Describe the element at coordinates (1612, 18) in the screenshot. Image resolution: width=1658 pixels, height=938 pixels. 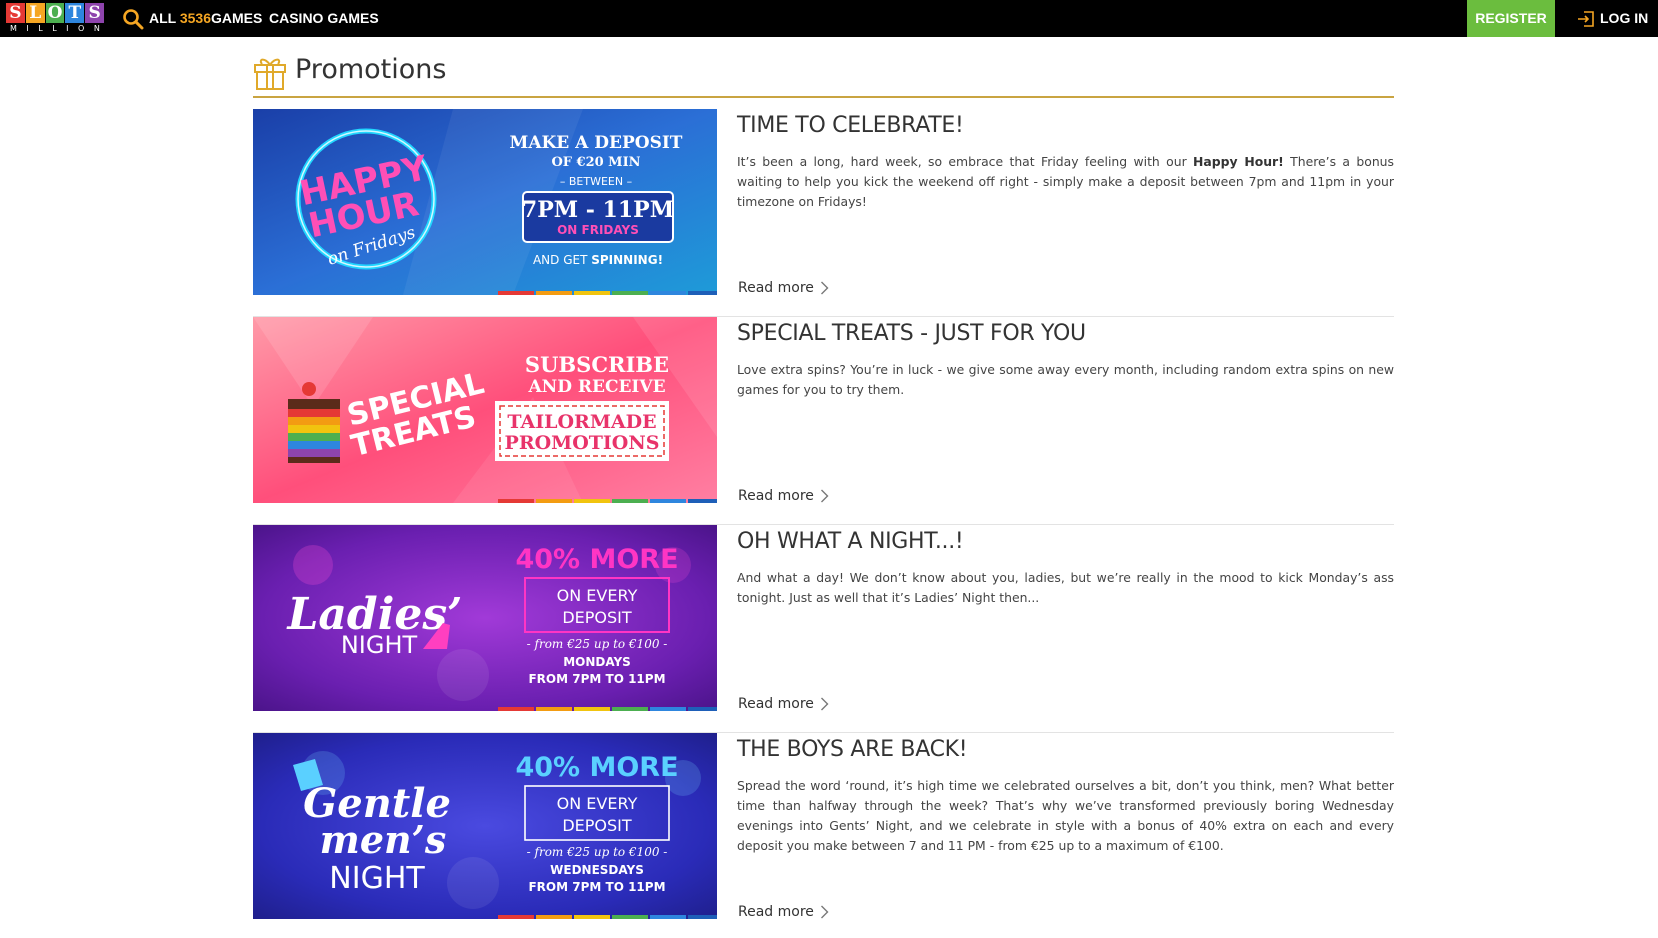
I see `login-button: LOG IN` at that location.